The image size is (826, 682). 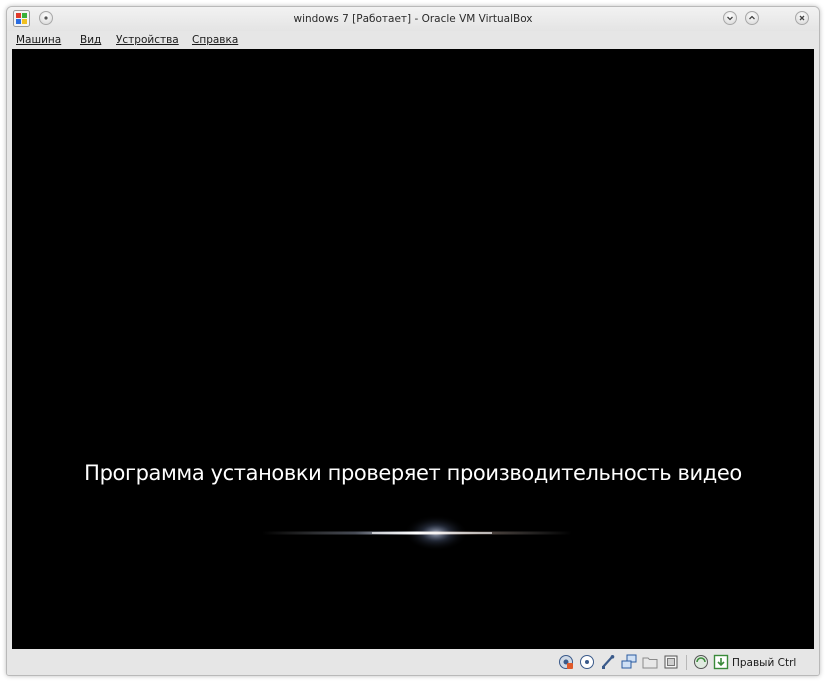 I want to click on menu-help: Справка, so click(x=215, y=40).